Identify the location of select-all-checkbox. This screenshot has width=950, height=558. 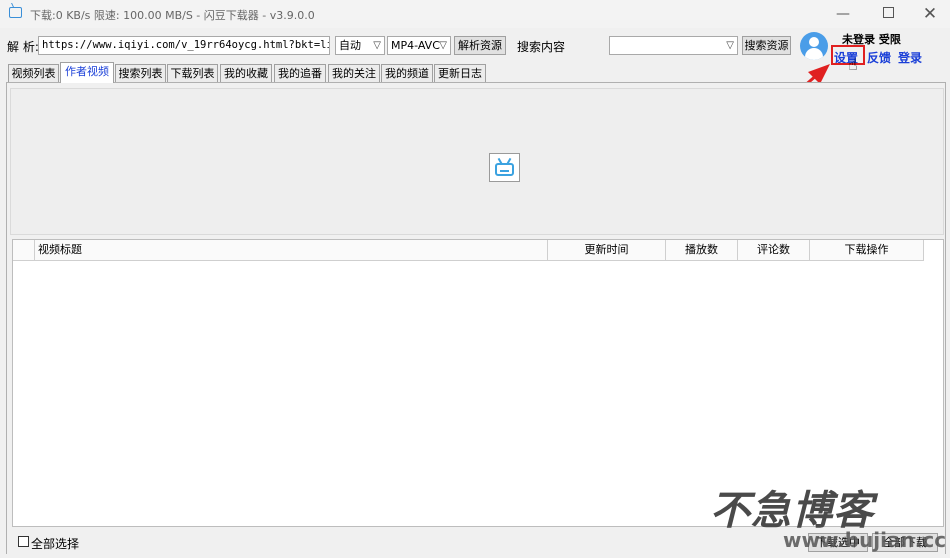
(23, 541).